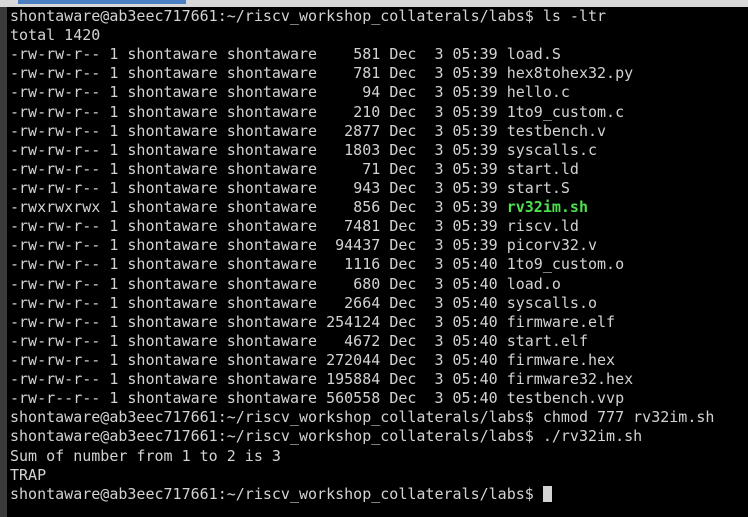 The image size is (748, 517). Describe the element at coordinates (353, 359) in the screenshot. I see `file-size: 272044` at that location.